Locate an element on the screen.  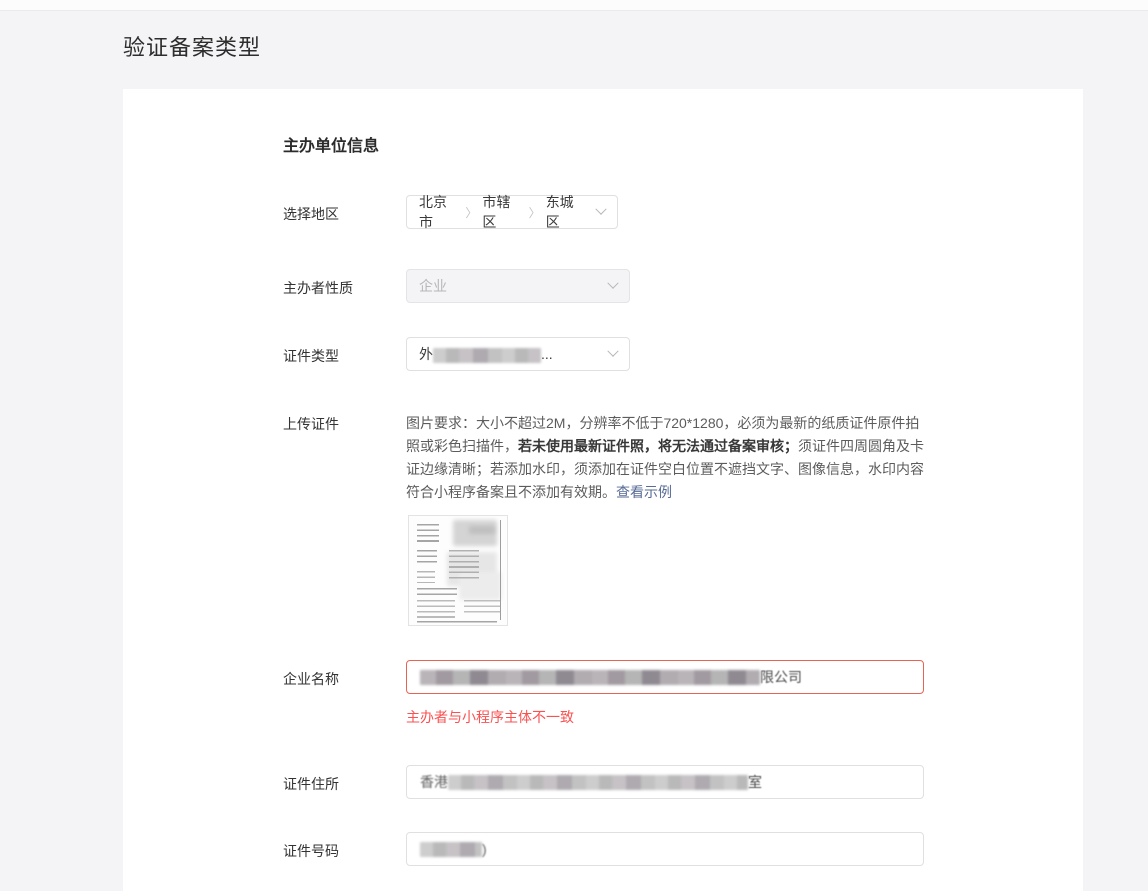
region-label: 选择地区 is located at coordinates (311, 214).